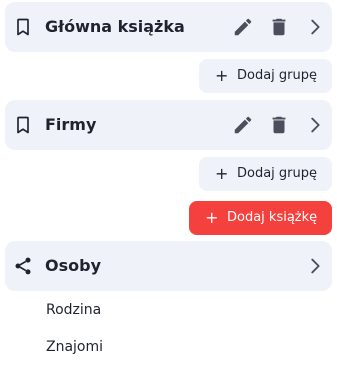 The height and width of the screenshot is (371, 337). Describe the element at coordinates (168, 266) in the screenshot. I see `shared-book-card-osoby: Osoby` at that location.